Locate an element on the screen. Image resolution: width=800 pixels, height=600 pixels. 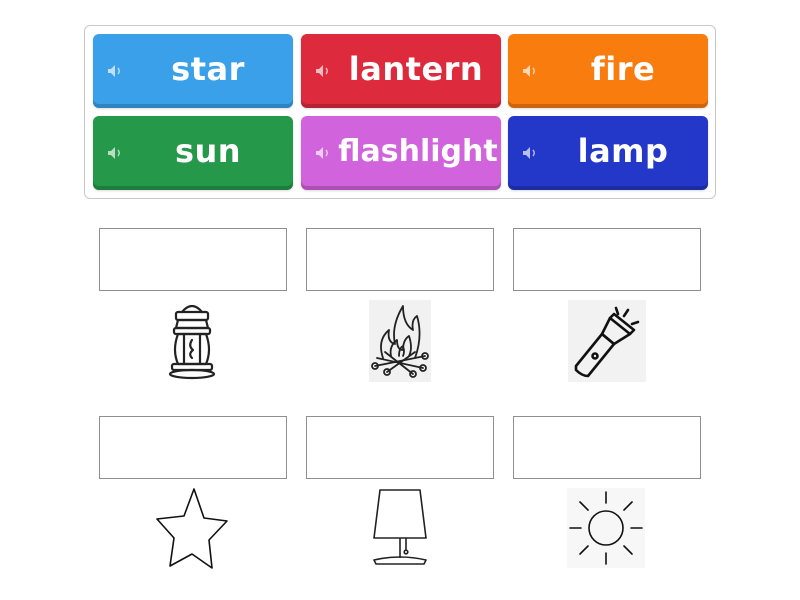
sun-image is located at coordinates (606, 528).